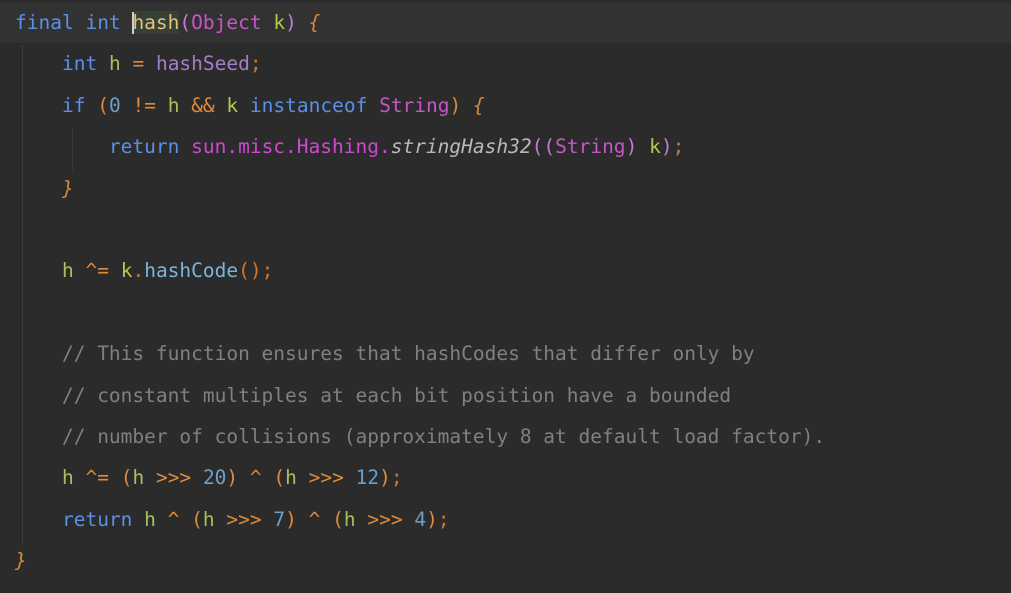 This screenshot has width=1011, height=593. Describe the element at coordinates (291, 147) in the screenshot. I see `code-token: sun.misc.Hashing.` at that location.